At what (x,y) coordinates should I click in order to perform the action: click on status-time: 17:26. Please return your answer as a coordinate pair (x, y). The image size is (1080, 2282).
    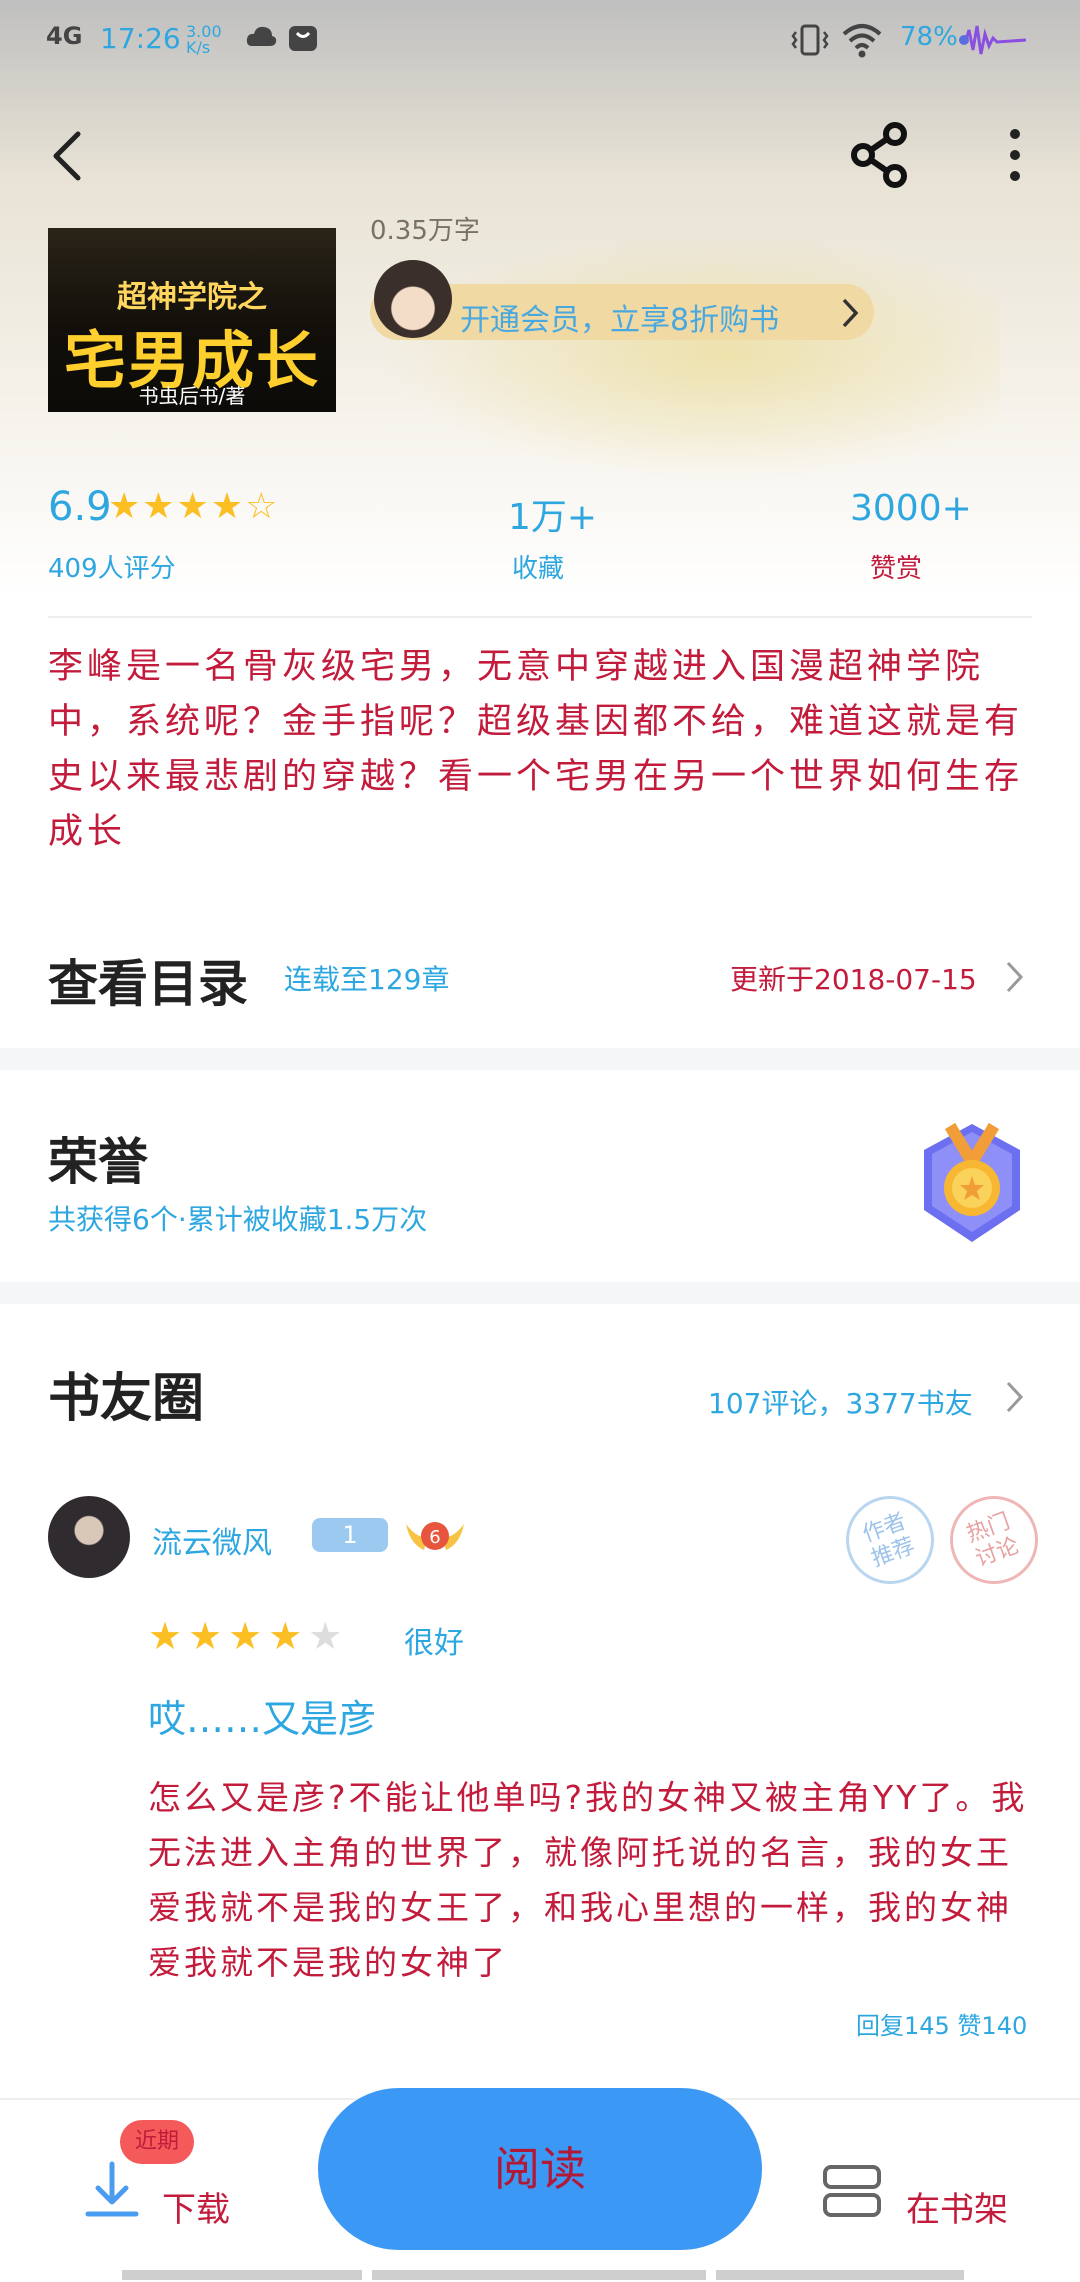
    Looking at the image, I should click on (140, 38).